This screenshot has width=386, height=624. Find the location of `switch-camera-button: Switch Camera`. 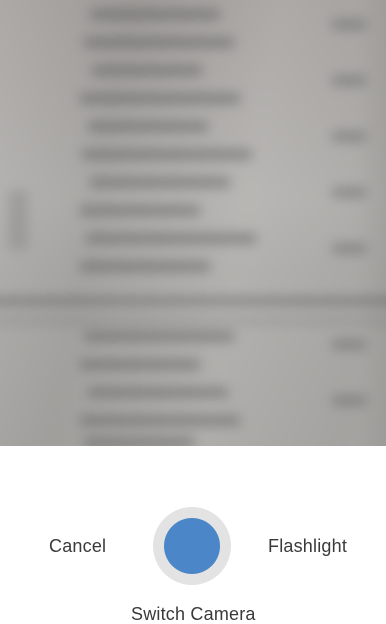

switch-camera-button: Switch Camera is located at coordinates (193, 614).